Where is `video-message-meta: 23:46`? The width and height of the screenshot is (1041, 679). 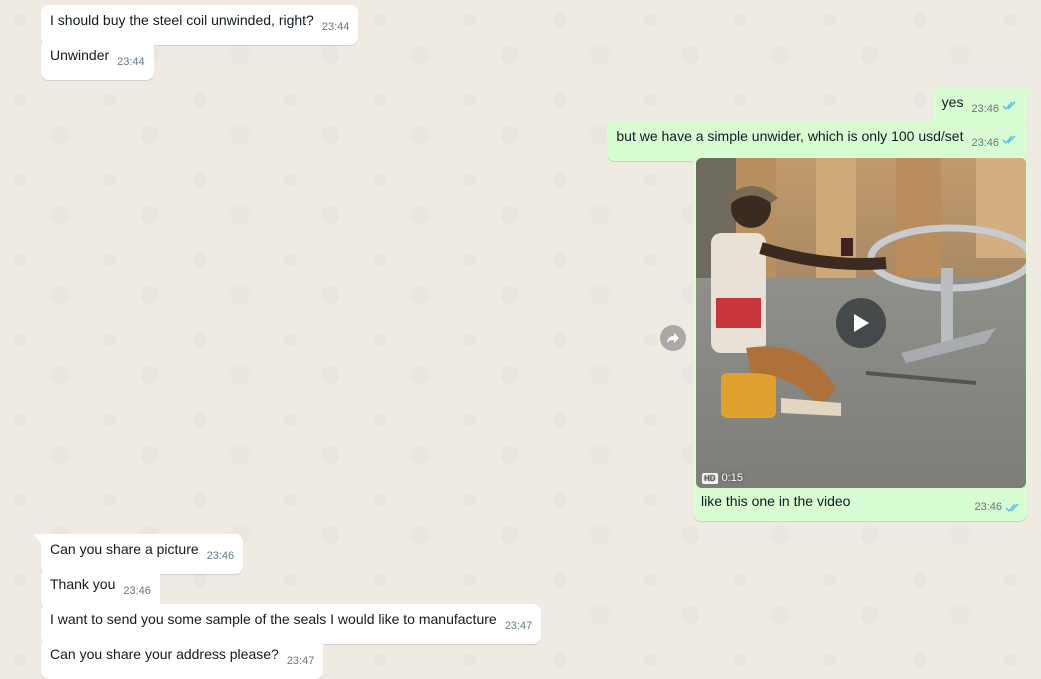 video-message-meta: 23:46 is located at coordinates (997, 507).